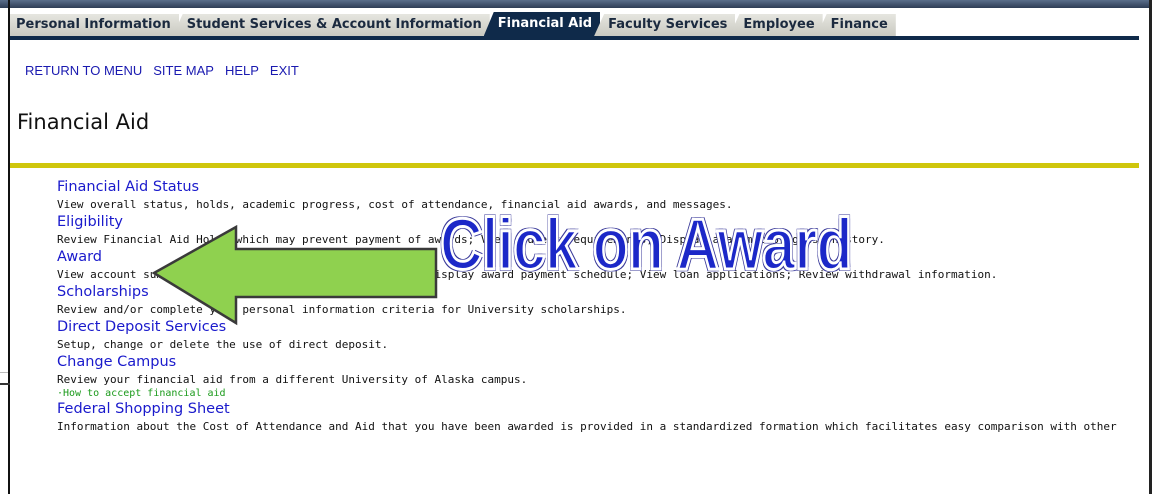 The height and width of the screenshot is (494, 1152). Describe the element at coordinates (284, 70) in the screenshot. I see `exit-link: EXIT` at that location.